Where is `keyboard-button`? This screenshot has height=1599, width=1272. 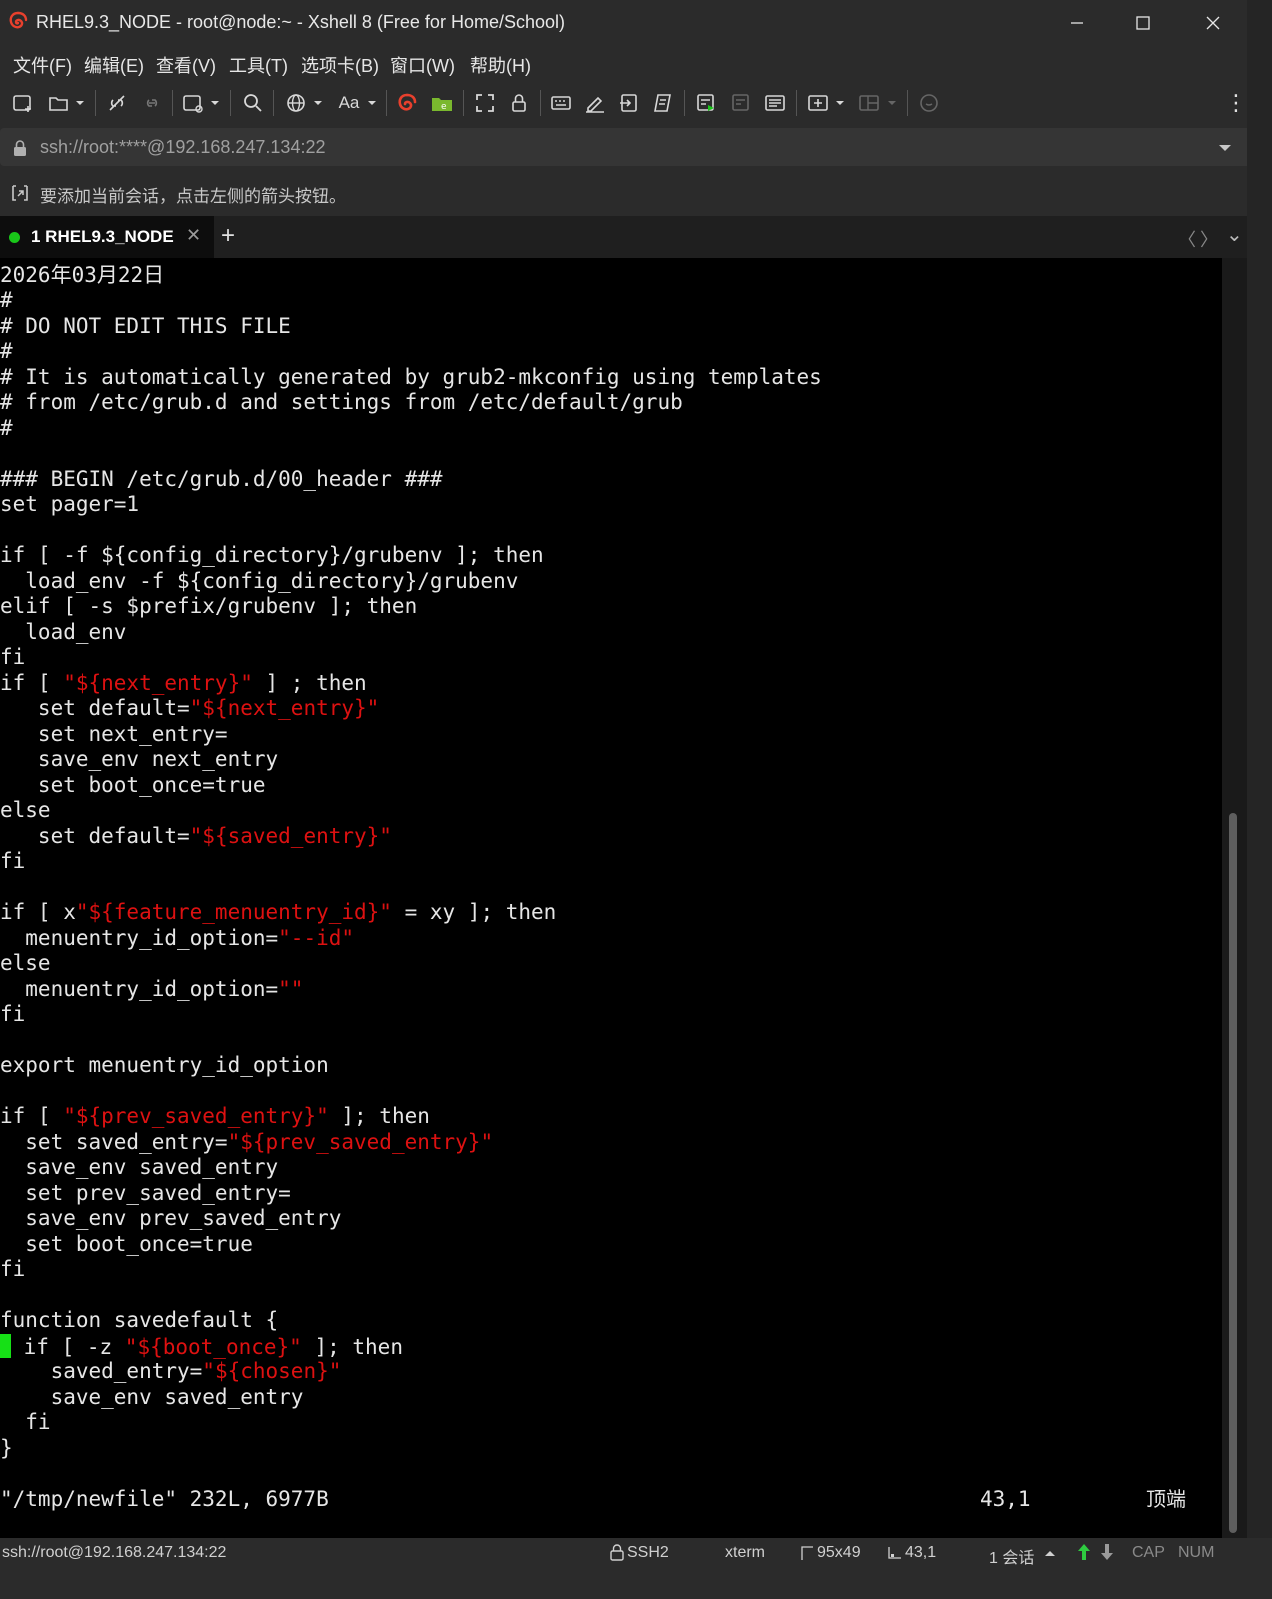
keyboard-button is located at coordinates (561, 103).